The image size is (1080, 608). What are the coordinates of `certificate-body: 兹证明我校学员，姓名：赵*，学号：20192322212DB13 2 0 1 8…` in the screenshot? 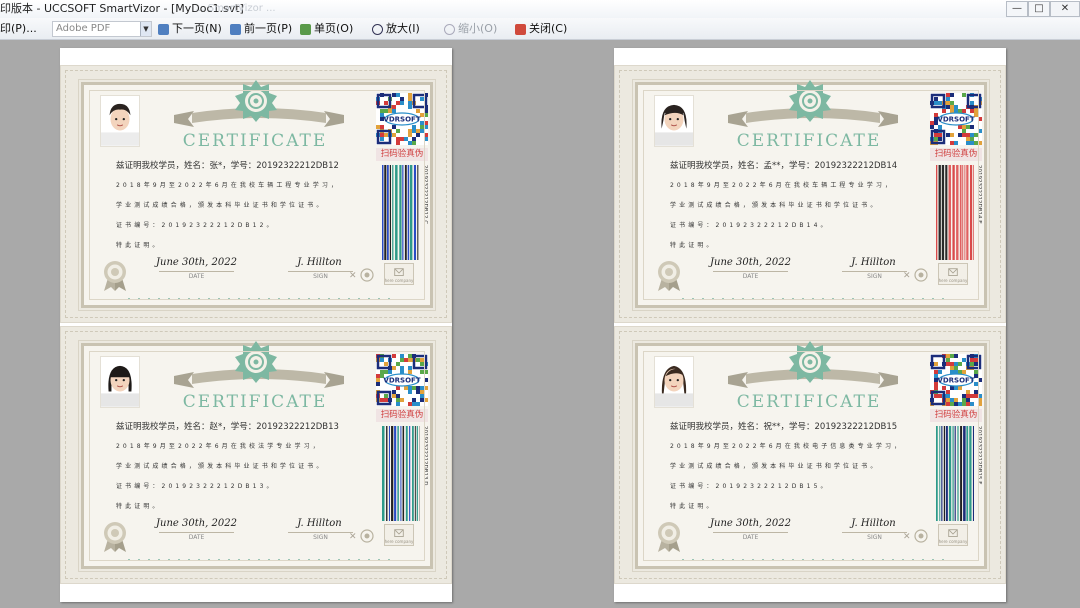 It's located at (241, 470).